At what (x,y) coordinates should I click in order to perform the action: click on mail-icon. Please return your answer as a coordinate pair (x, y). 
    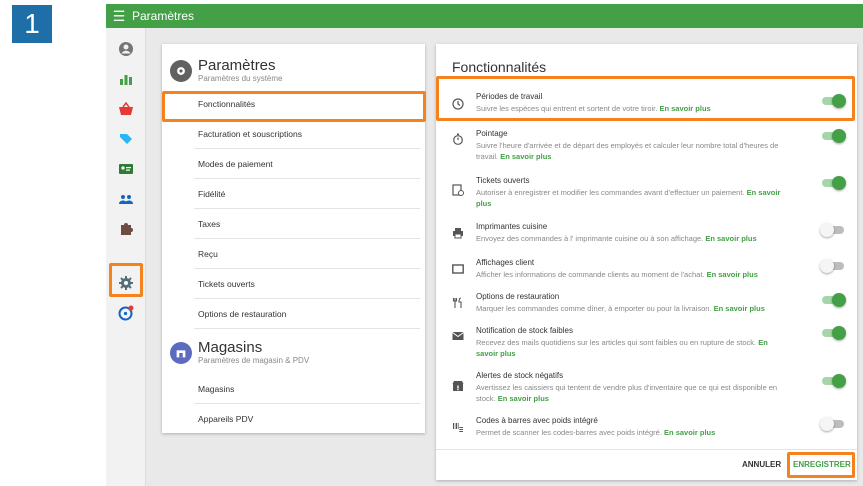
    Looking at the image, I should click on (458, 336).